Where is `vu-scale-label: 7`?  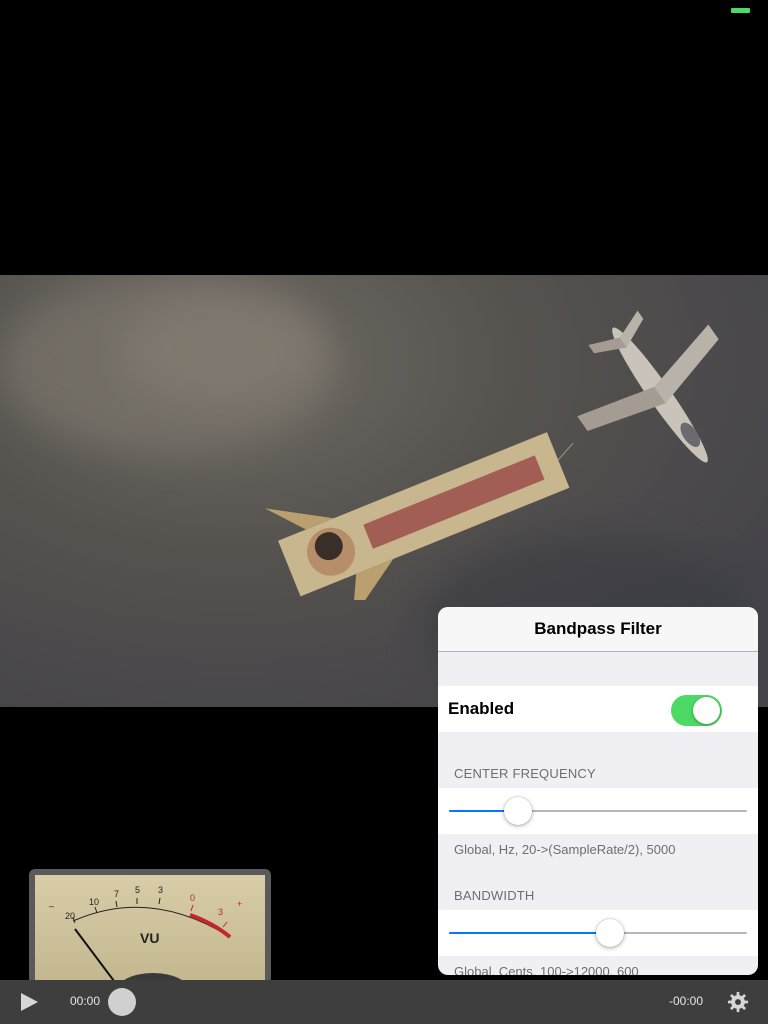
vu-scale-label: 7 is located at coordinates (117, 894).